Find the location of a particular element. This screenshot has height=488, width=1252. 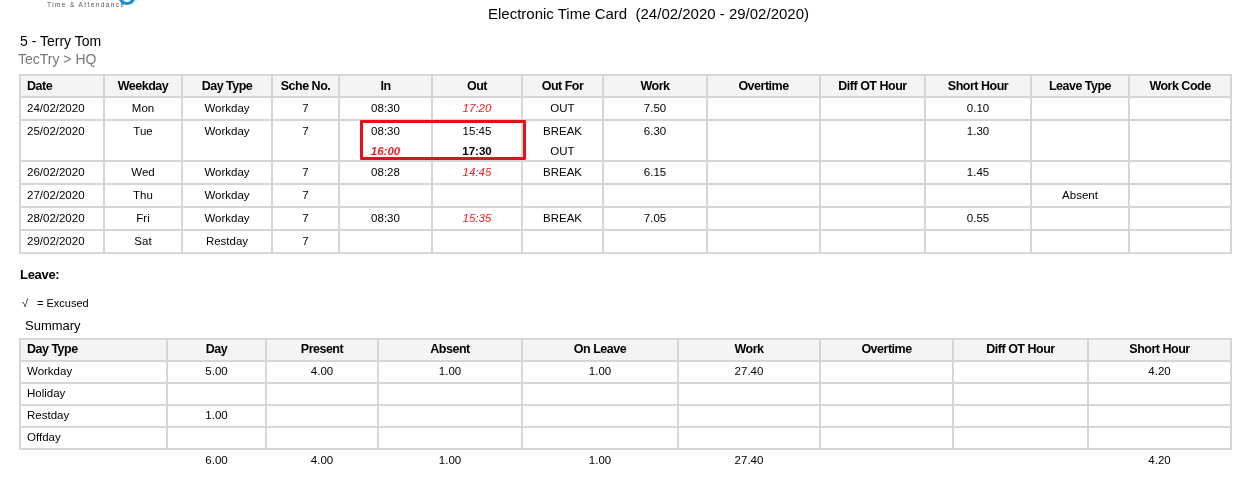

total-value: 4.20 is located at coordinates (1159, 460).